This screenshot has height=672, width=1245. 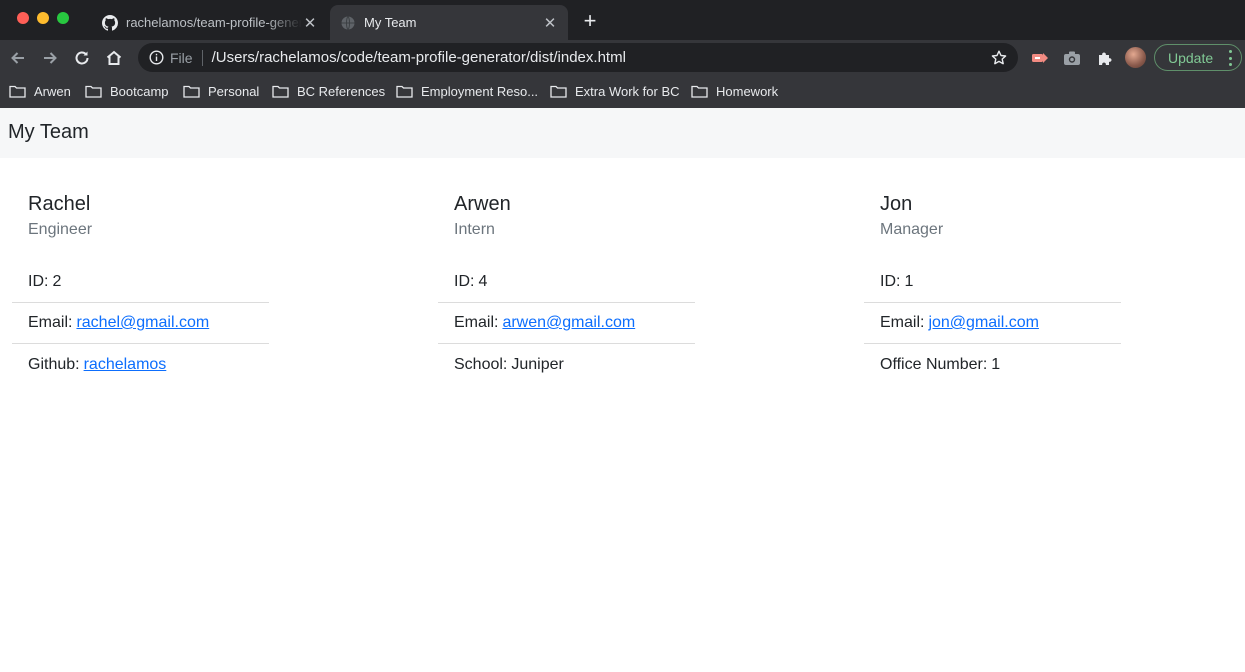 What do you see at coordinates (202, 57) in the screenshot?
I see `divider` at bounding box center [202, 57].